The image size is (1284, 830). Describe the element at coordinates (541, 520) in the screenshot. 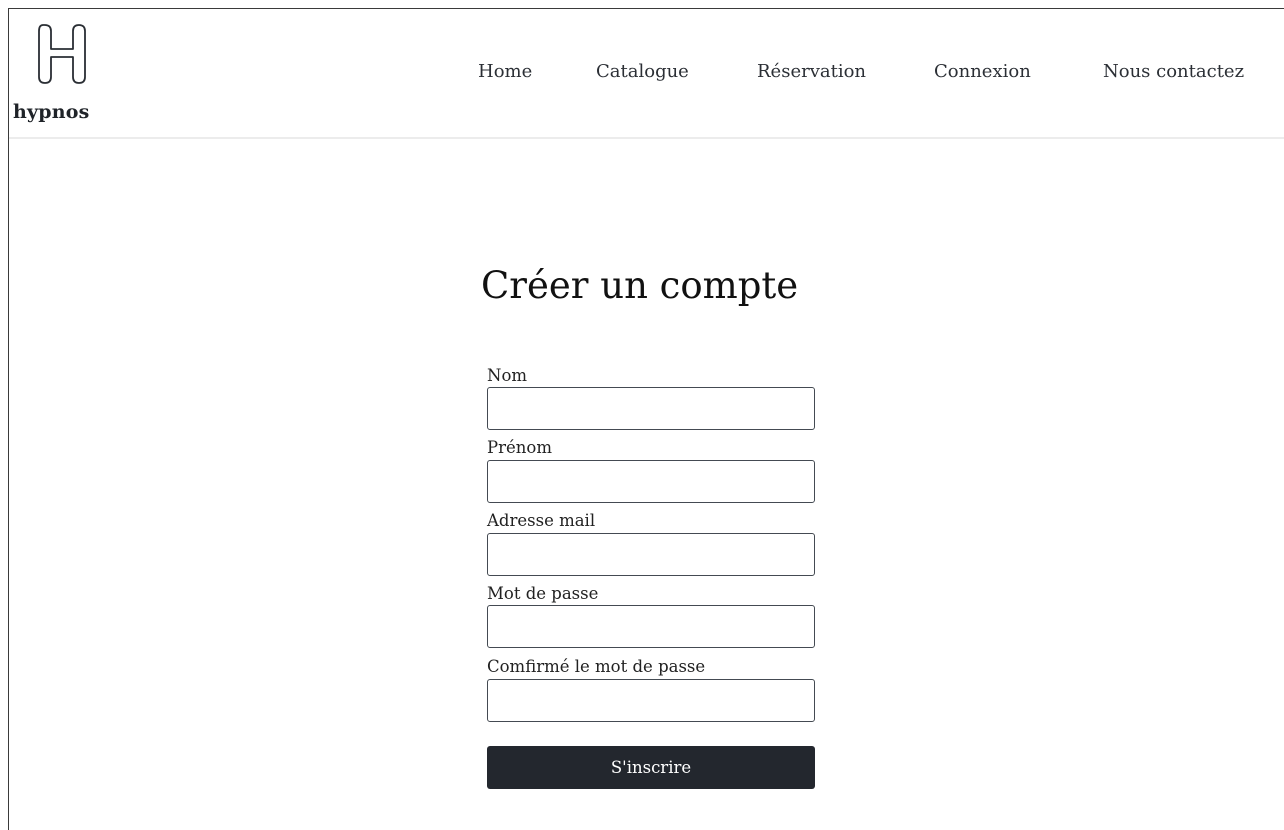

I see `email-label: Adresse mail` at that location.